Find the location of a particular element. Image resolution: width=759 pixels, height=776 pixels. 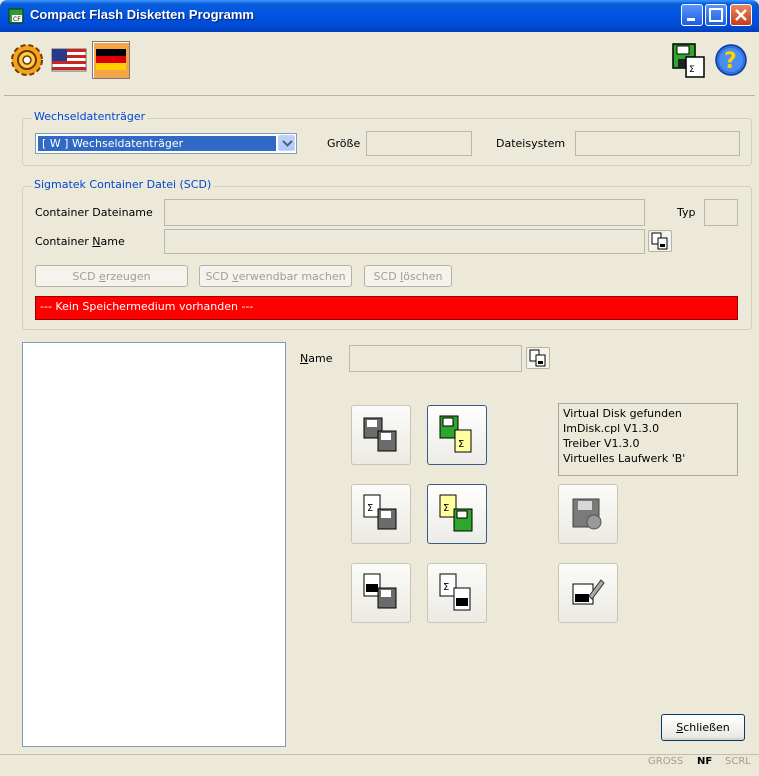

dropdown-button is located at coordinates (286, 143).